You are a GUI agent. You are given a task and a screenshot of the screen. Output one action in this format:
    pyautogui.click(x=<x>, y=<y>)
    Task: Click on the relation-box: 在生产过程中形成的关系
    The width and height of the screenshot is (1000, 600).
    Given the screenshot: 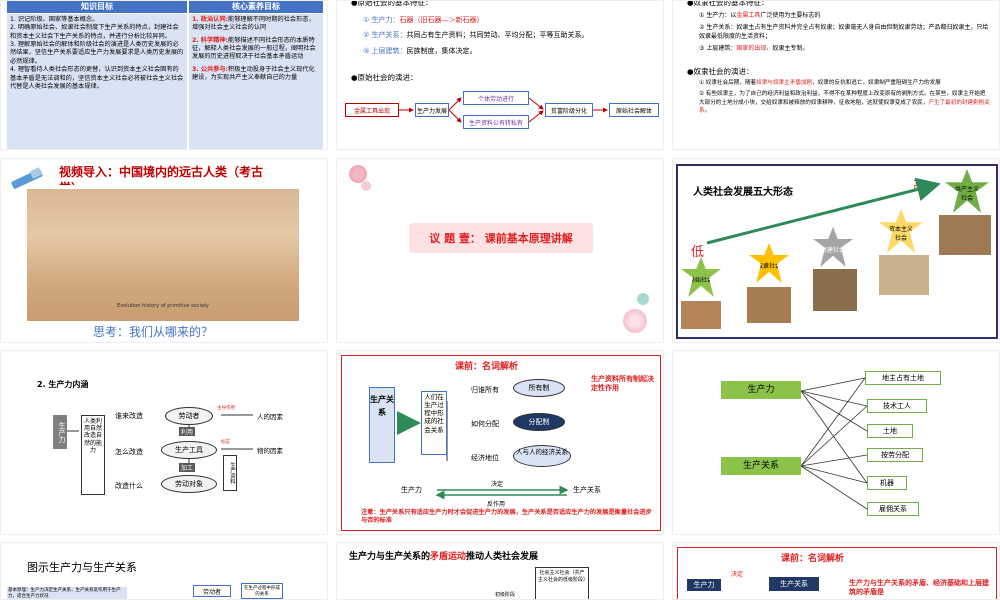 What is the action you would take?
    pyautogui.click(x=262, y=591)
    